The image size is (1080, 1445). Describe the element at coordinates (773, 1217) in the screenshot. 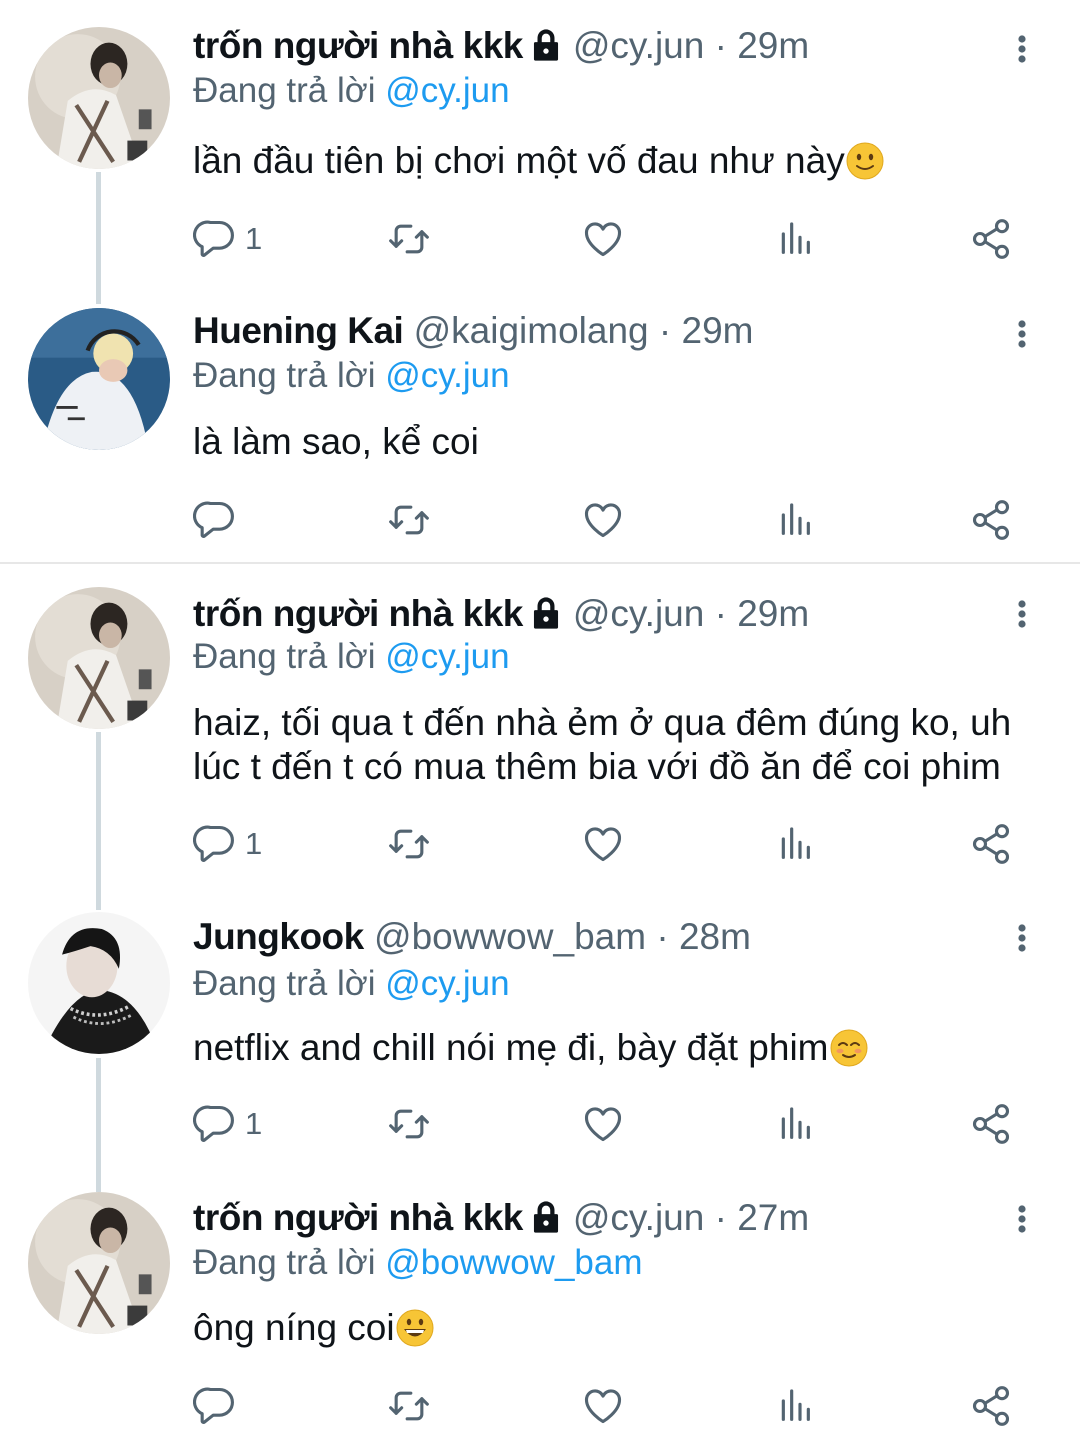

I see `timestamp: 27m` at that location.